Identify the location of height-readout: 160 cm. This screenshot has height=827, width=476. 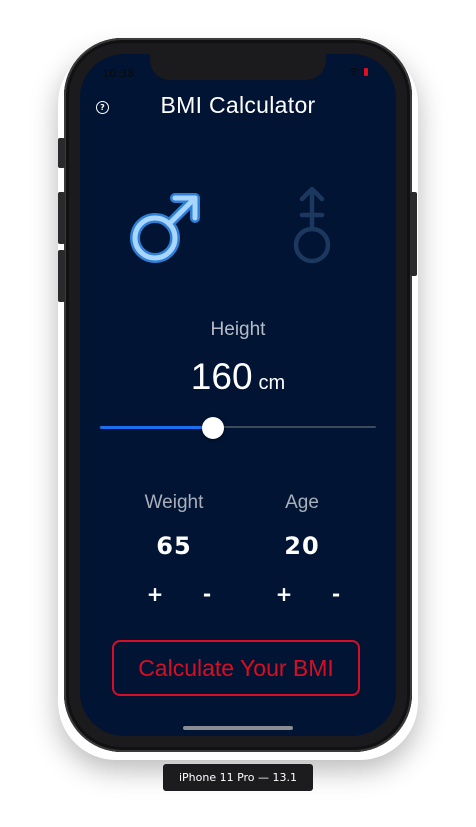
(238, 377).